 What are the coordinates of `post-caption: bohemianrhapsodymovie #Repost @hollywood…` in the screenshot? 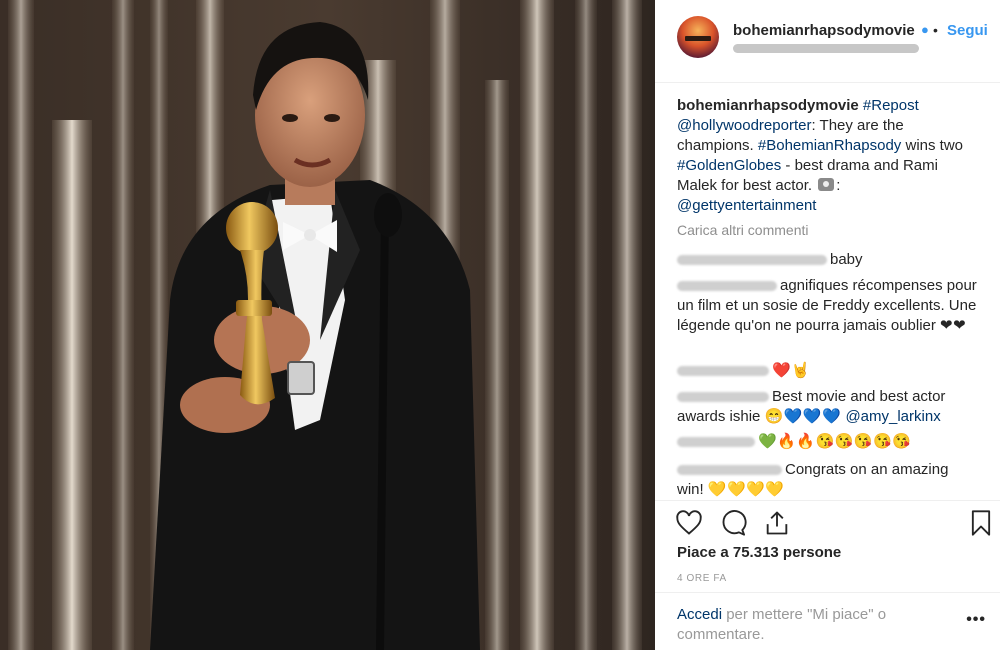 It's located at (827, 156).